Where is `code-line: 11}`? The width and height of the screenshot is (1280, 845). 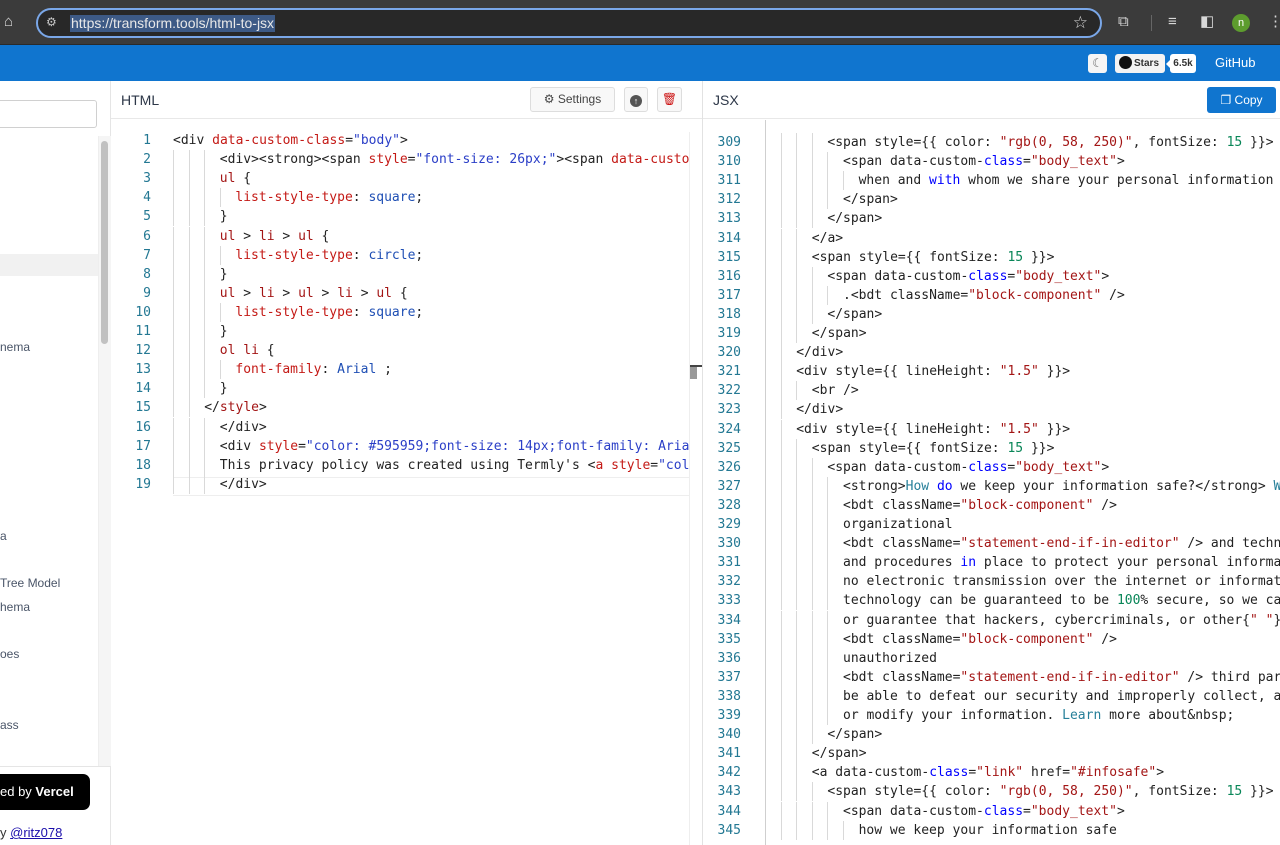 code-line: 11} is located at coordinates (400, 331).